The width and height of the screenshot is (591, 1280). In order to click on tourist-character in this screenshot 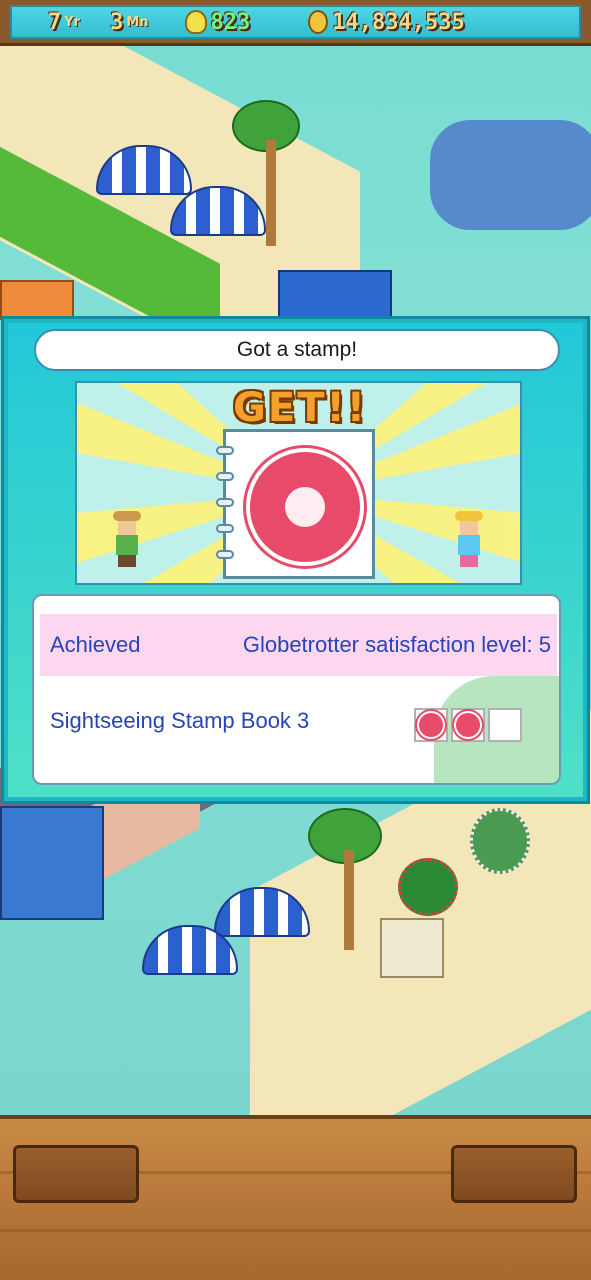, I will do `click(469, 541)`.